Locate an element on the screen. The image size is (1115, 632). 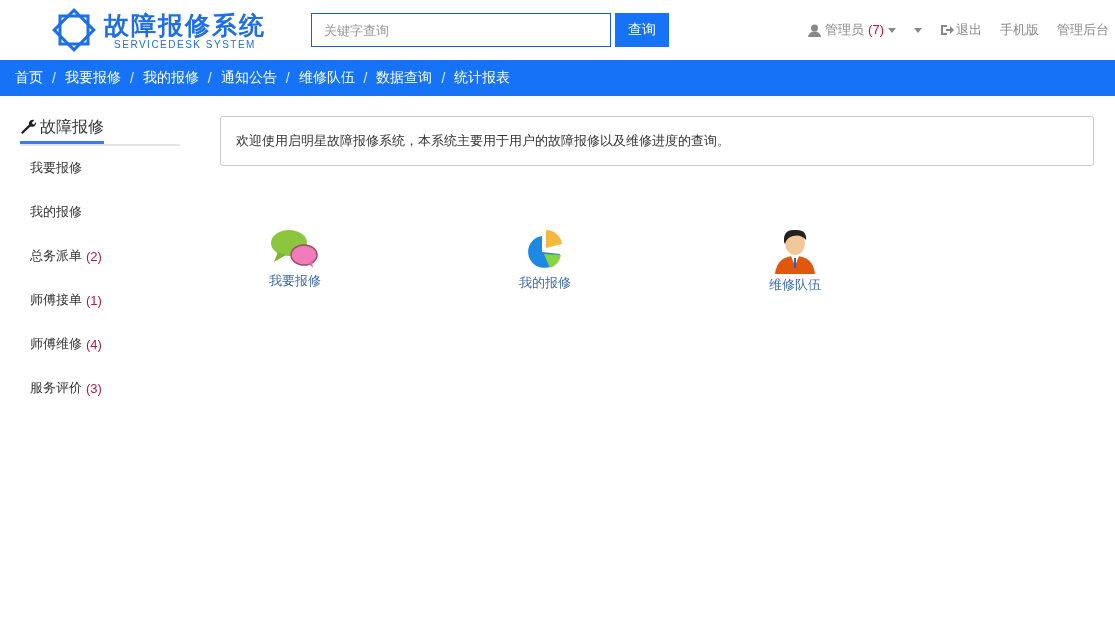
nav-link: 我要报修 is located at coordinates (92, 78).